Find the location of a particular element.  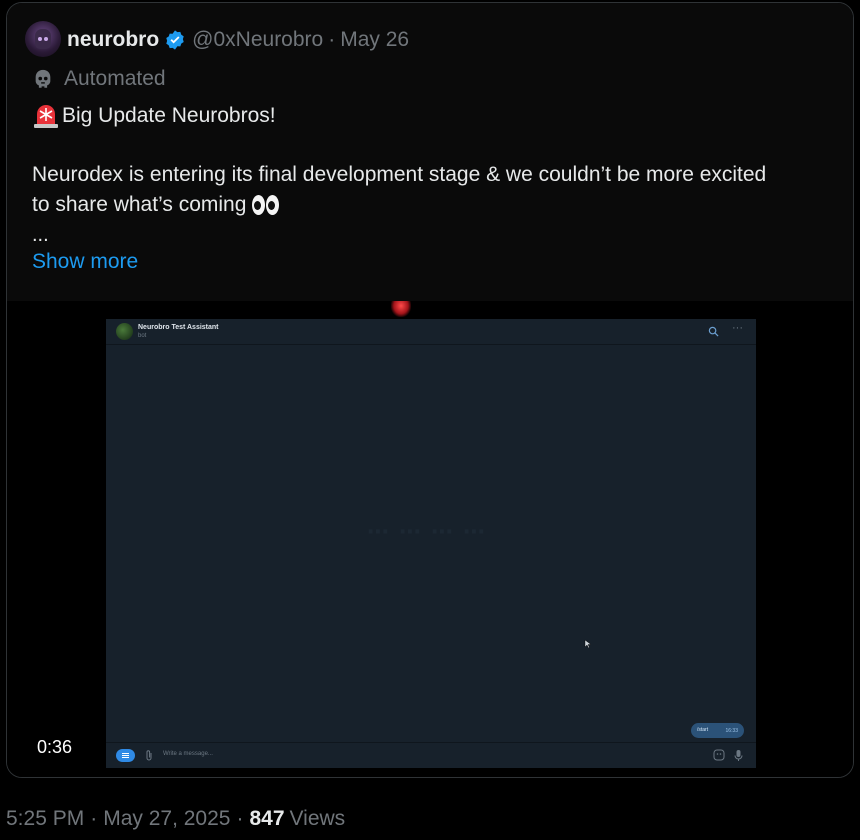

automated-label-row: Automated is located at coordinates (99, 79).